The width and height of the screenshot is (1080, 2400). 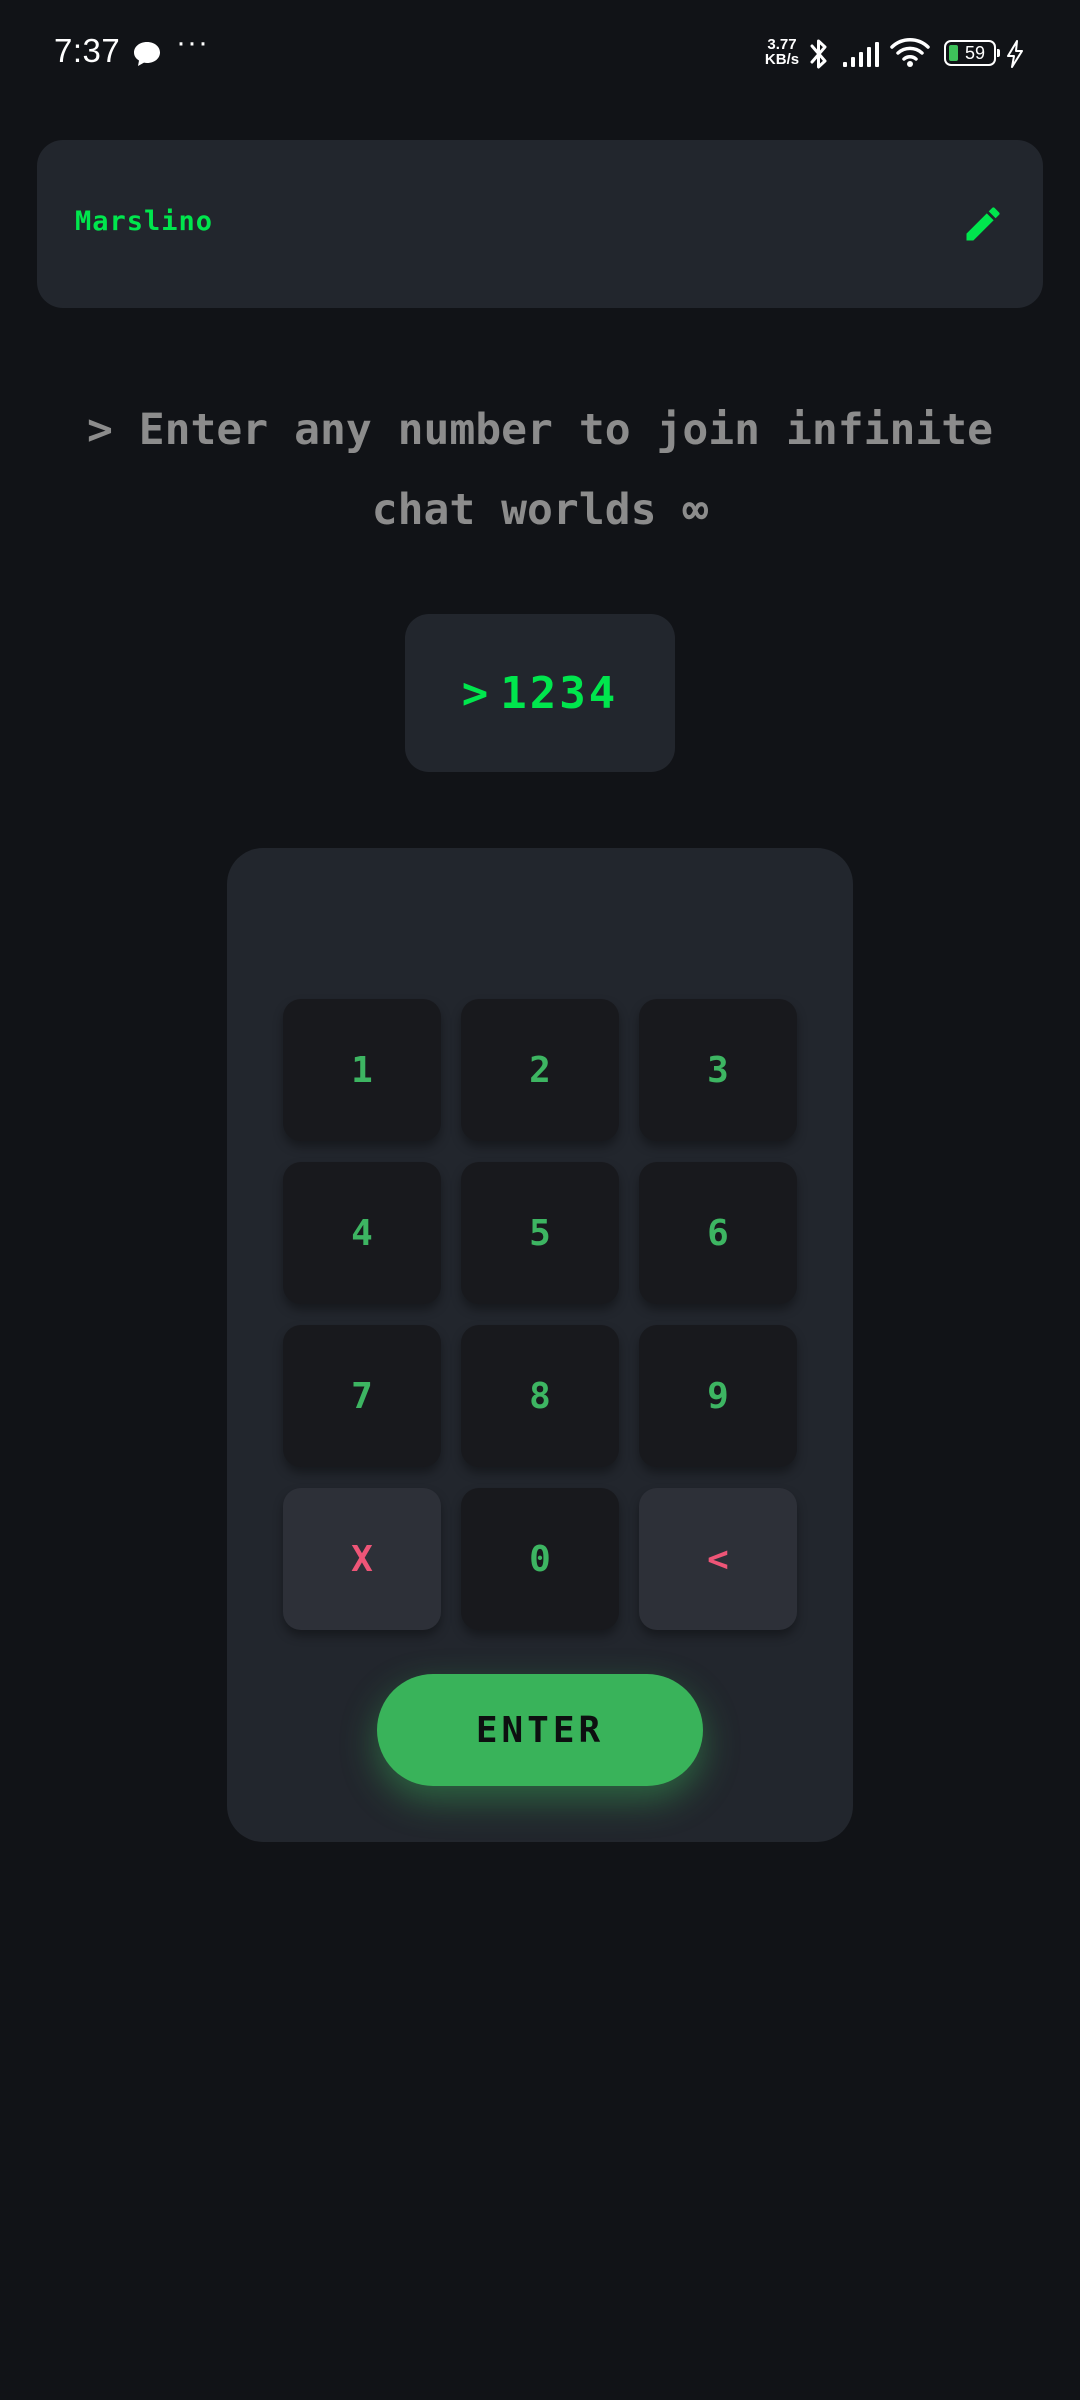 I want to click on code-display: > 1234, so click(x=540, y=693).